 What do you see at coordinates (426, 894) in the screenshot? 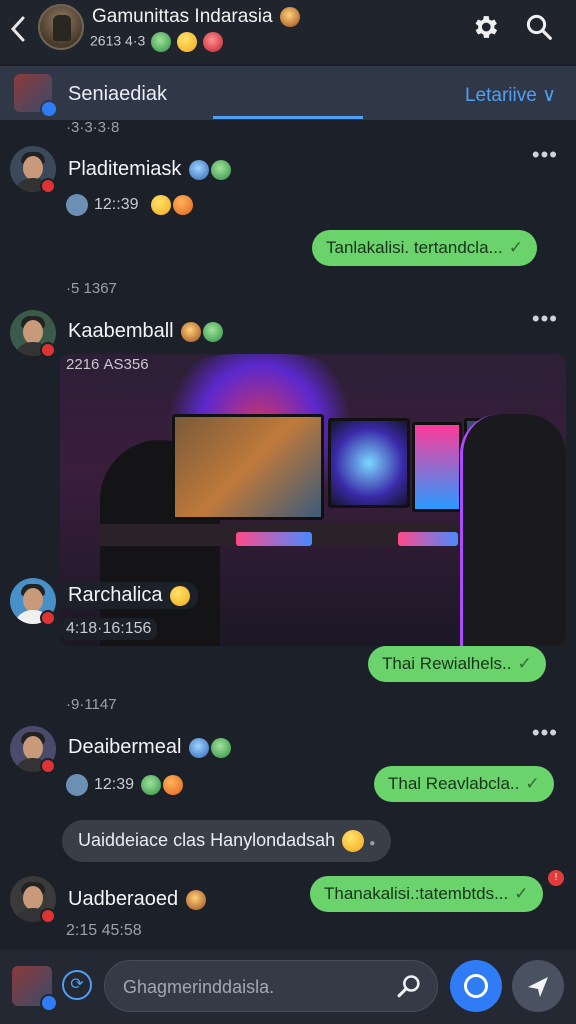
I see `outgoing-message: Thanakalisi.:tatembtds... ✓` at bounding box center [426, 894].